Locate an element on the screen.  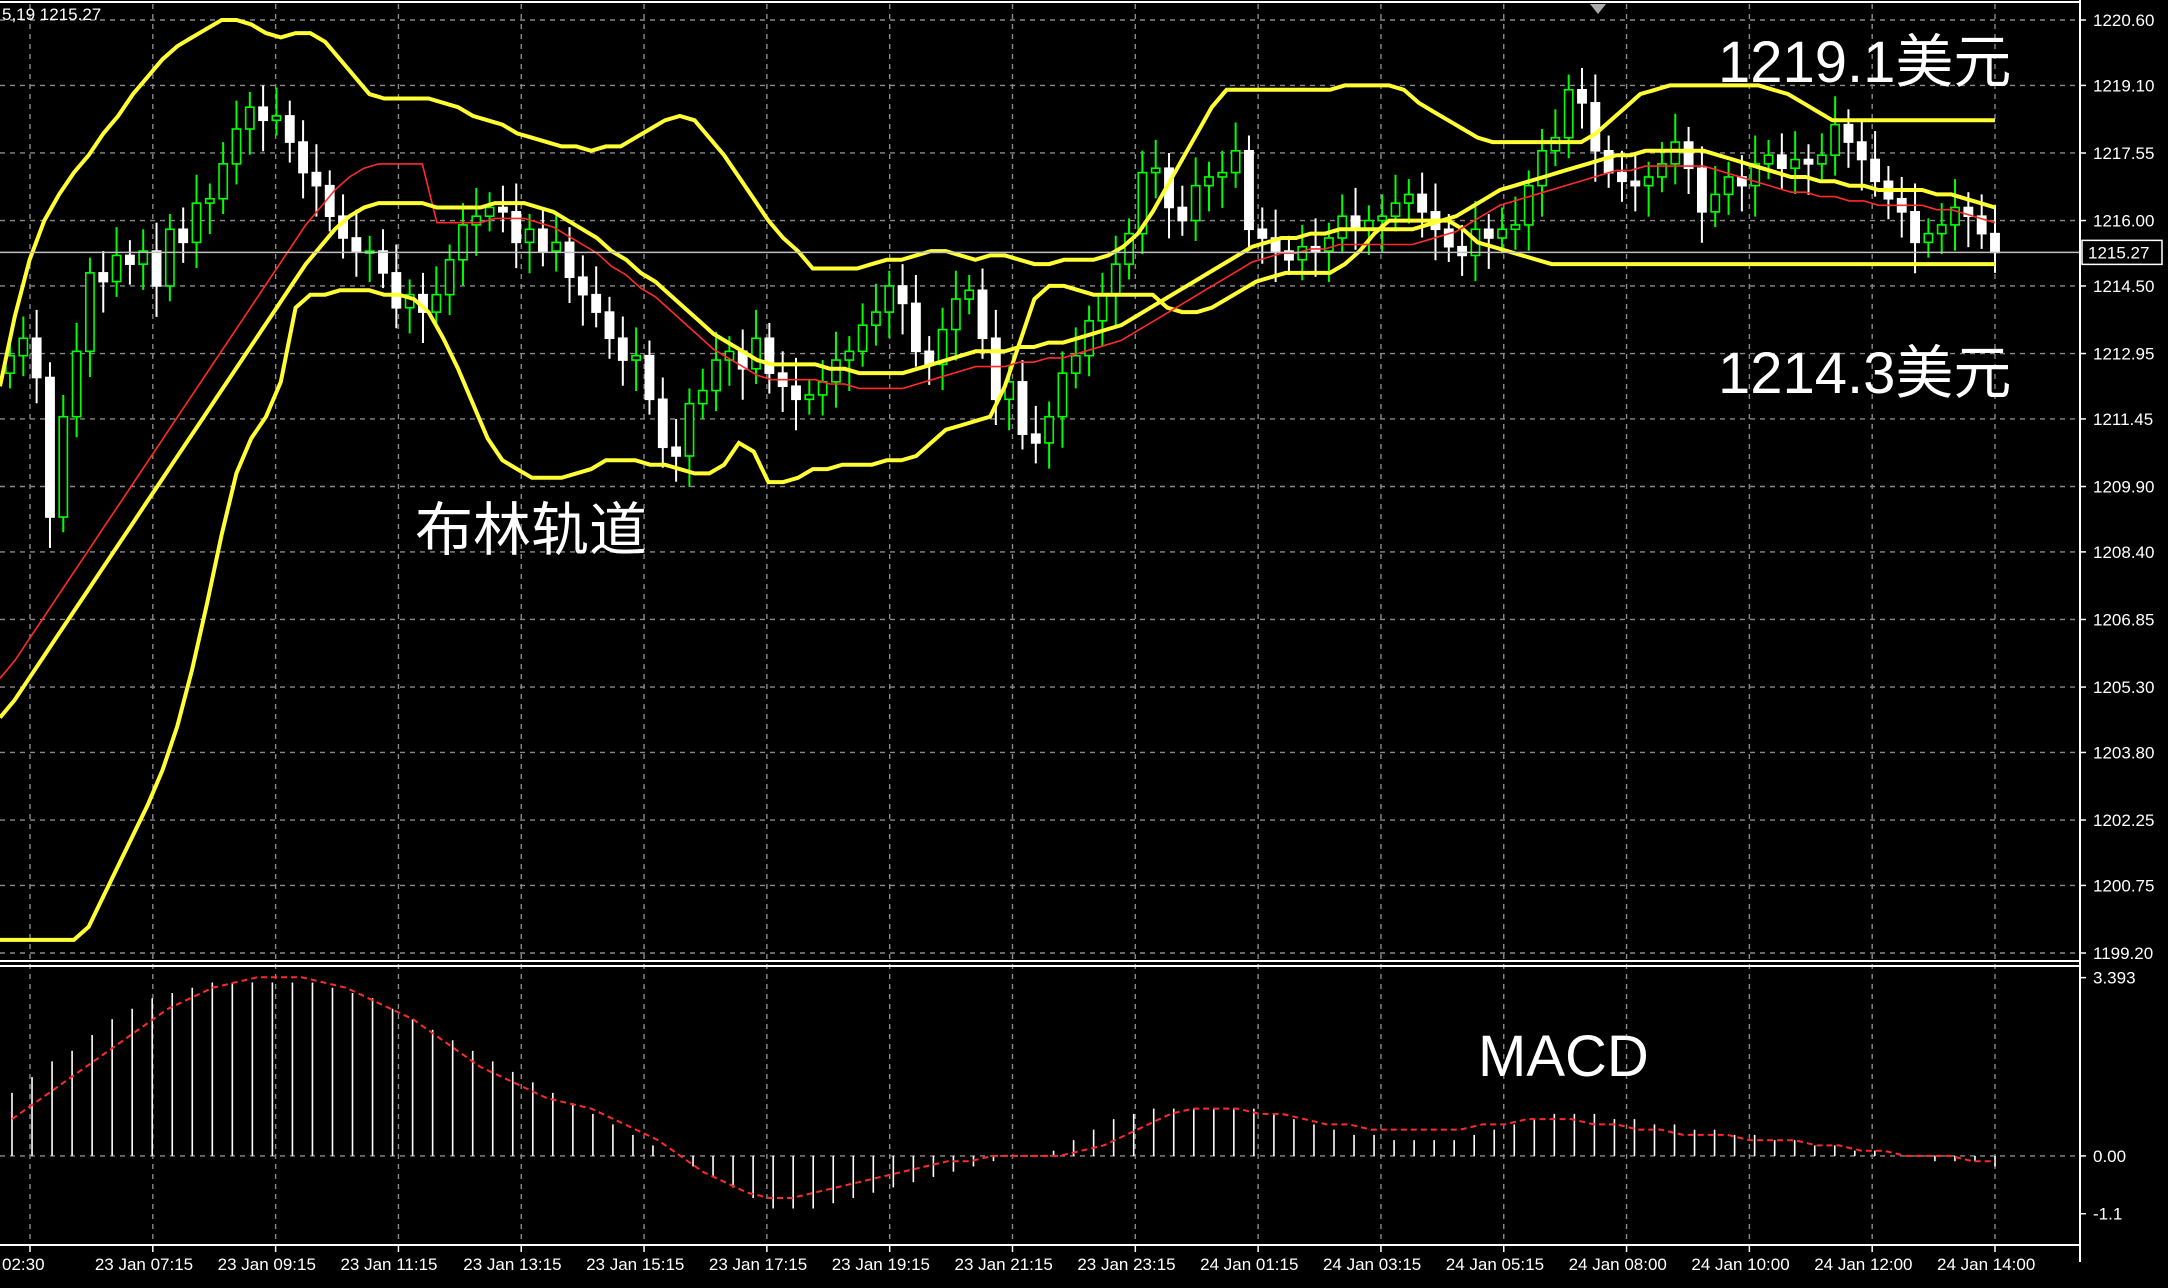
time-tick-label: 23 Jan 23:15 is located at coordinates (1126, 1264).